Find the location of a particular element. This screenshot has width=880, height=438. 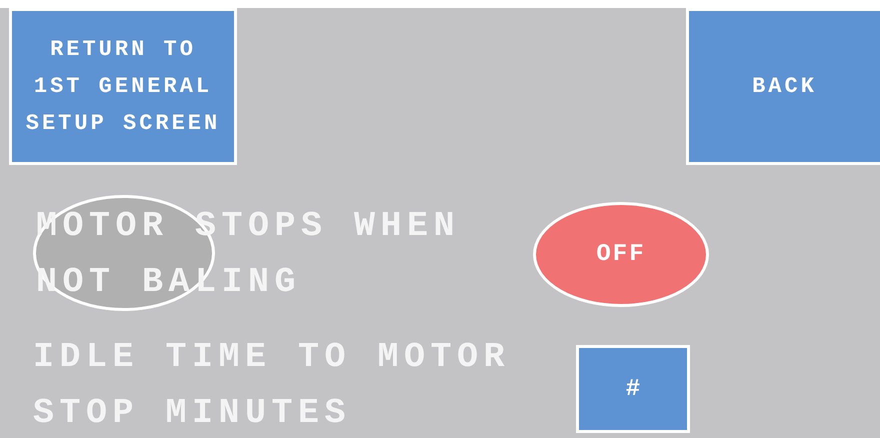

number-button: # is located at coordinates (633, 389).